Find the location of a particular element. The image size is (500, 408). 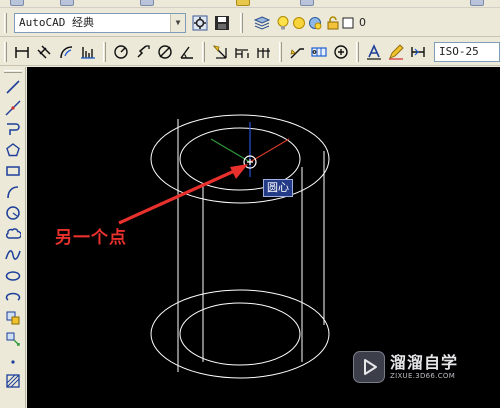

insert-block-button is located at coordinates (13, 318).